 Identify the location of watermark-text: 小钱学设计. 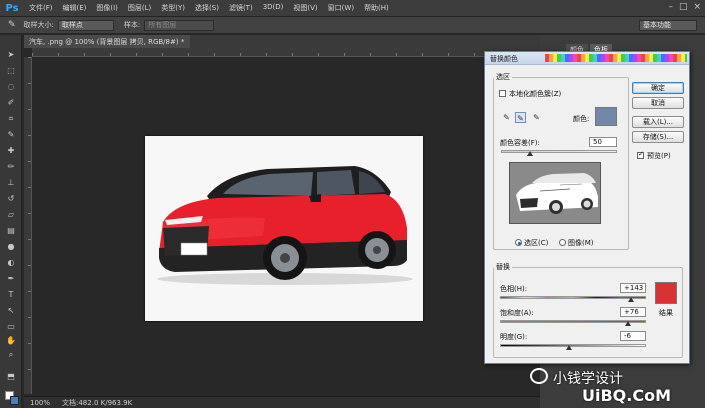
(588, 379).